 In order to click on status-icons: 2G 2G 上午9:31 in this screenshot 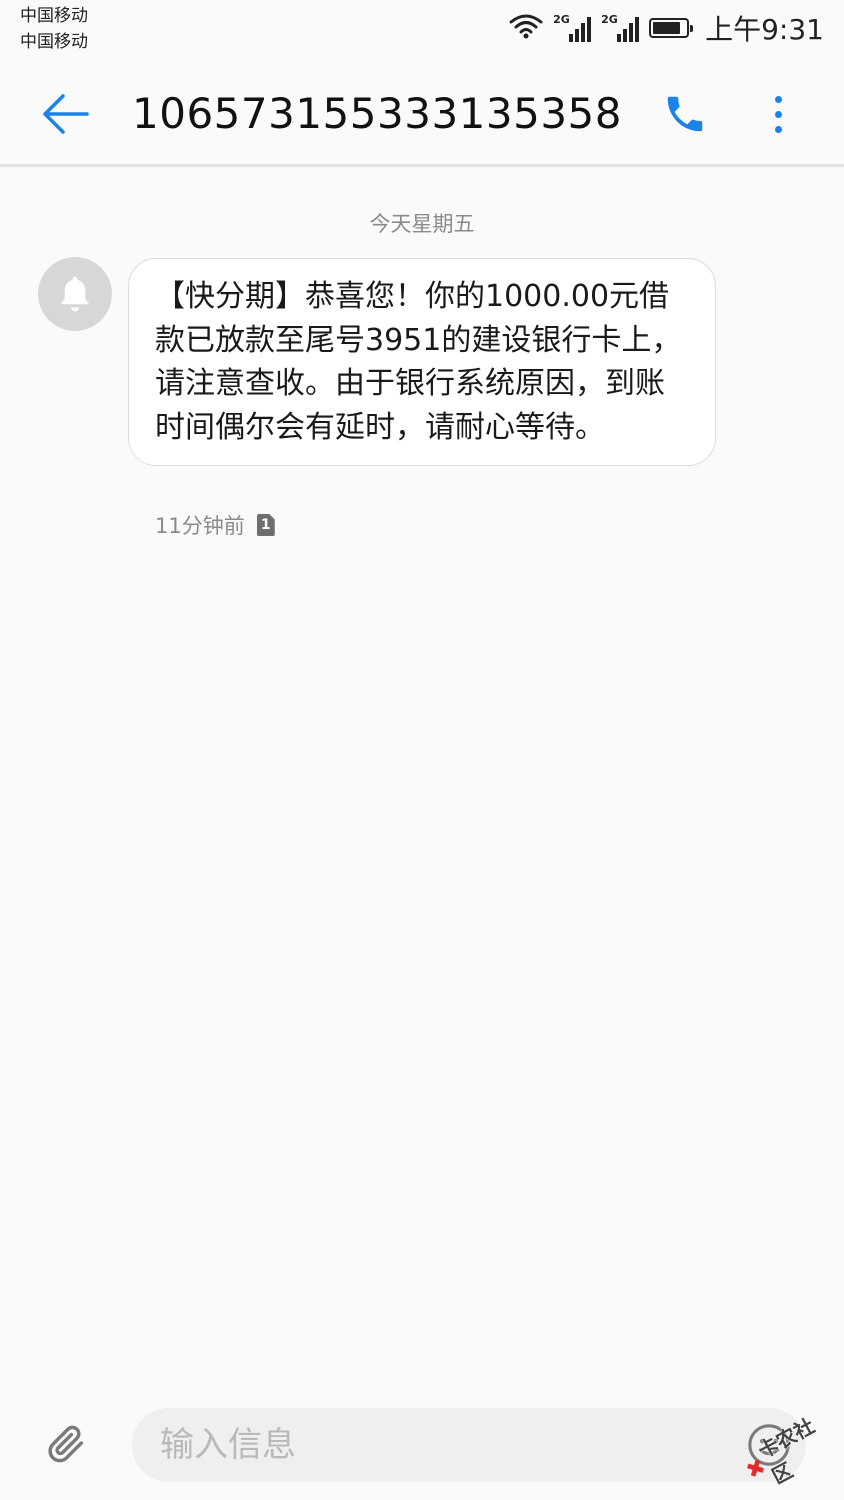, I will do `click(666, 28)`.